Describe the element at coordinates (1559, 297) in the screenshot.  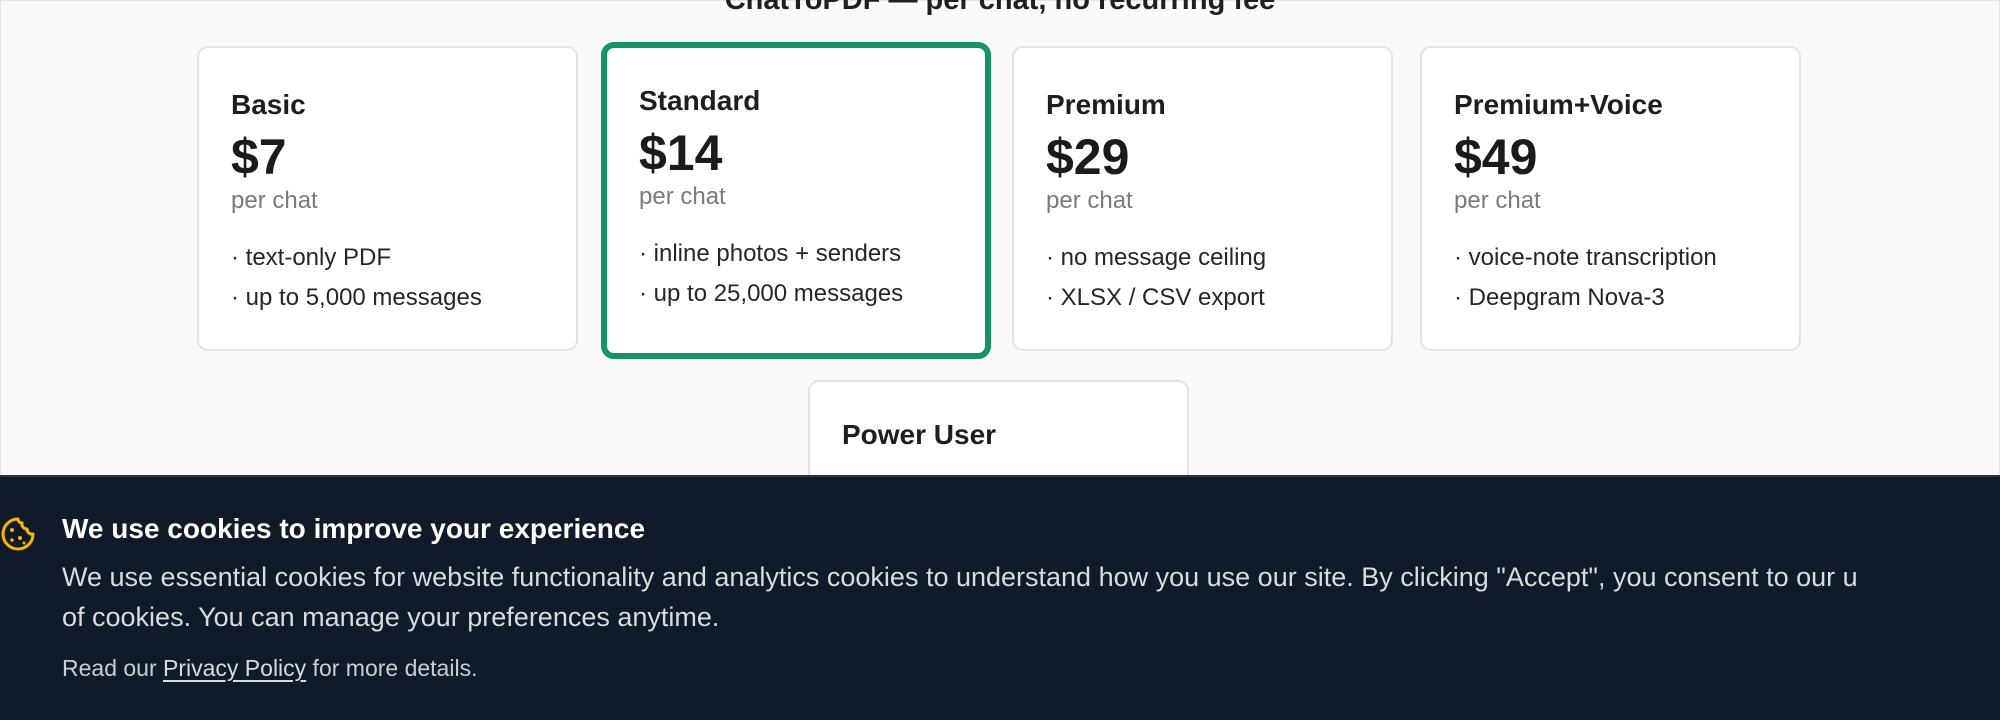
I see `plan-feature: · Deepgram Nova-3` at that location.